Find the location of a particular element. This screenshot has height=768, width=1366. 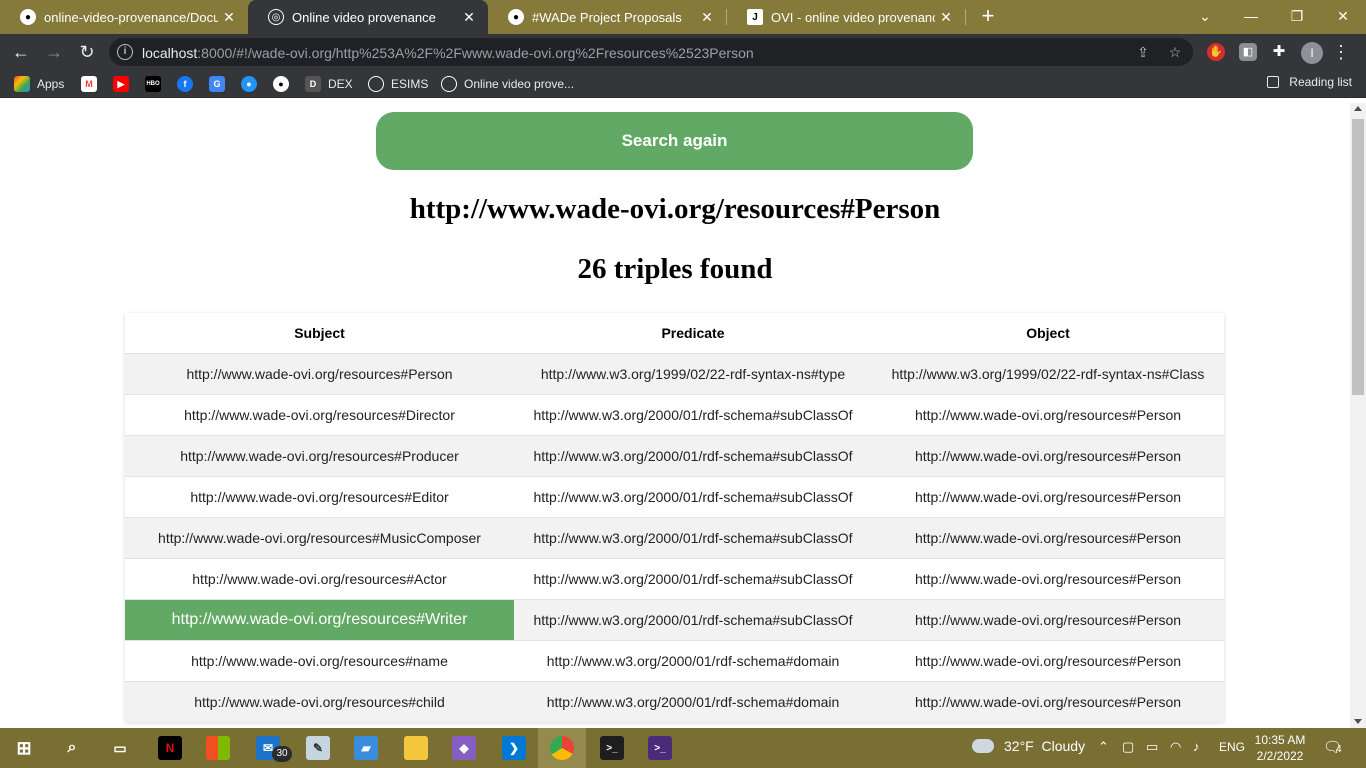

start-button: ⊞ is located at coordinates (24, 748).